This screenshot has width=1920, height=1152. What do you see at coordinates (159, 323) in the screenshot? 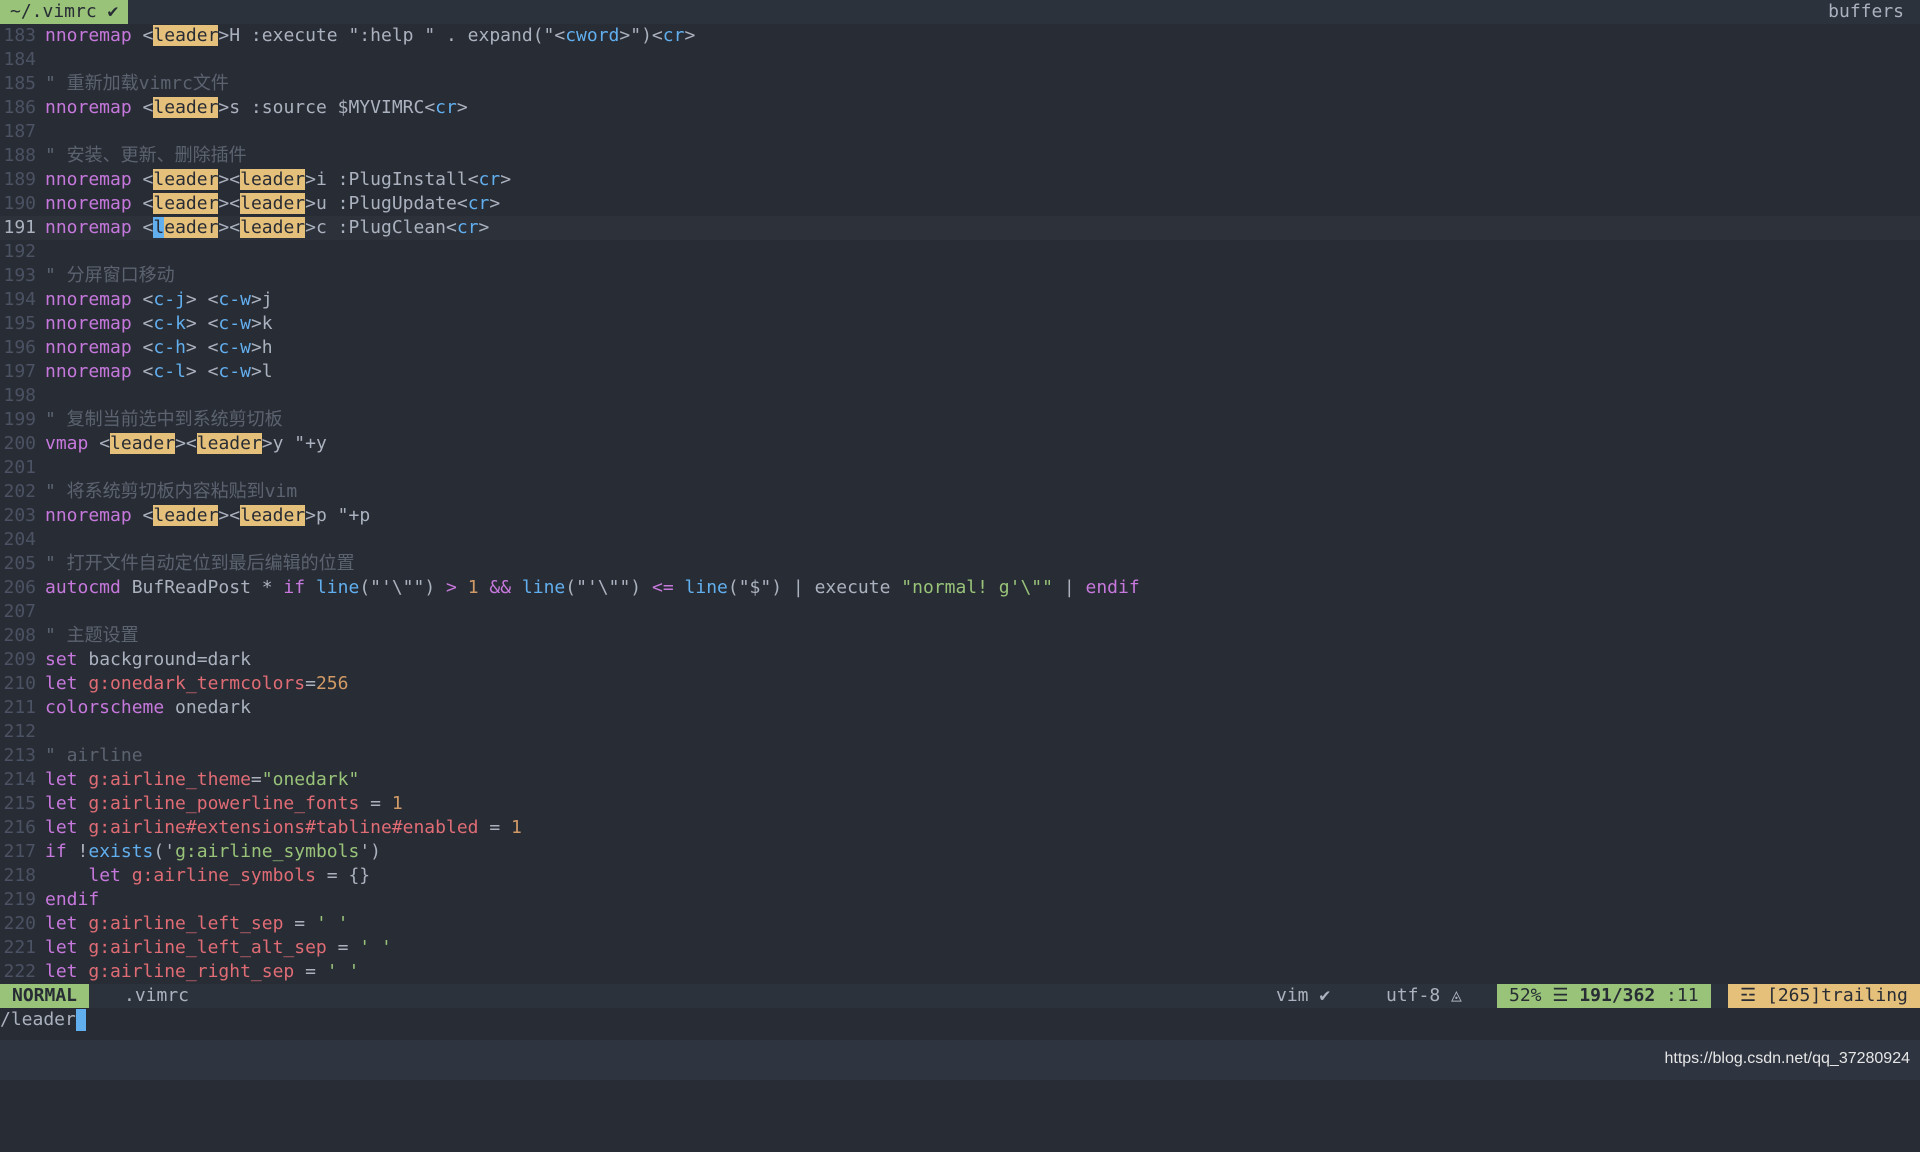
I see `line-content: nnoremap <c-k> <c-w>k` at bounding box center [159, 323].